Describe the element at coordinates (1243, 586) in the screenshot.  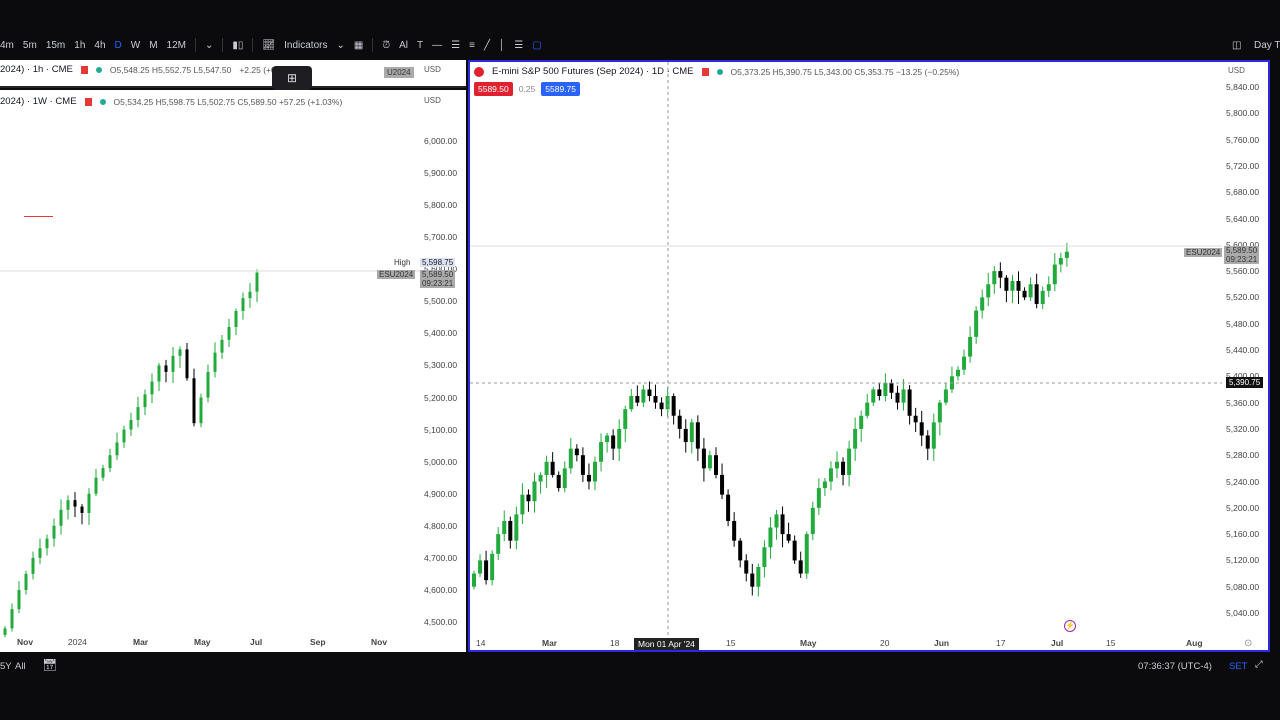
I see `price-tick: 5,080.00` at that location.